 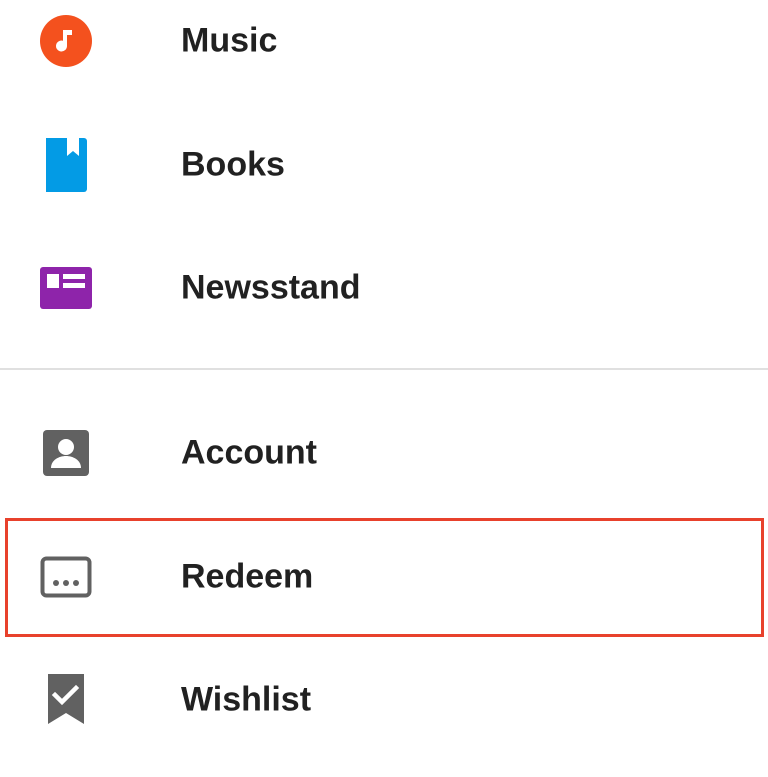 I want to click on menu-divider, so click(x=384, y=369).